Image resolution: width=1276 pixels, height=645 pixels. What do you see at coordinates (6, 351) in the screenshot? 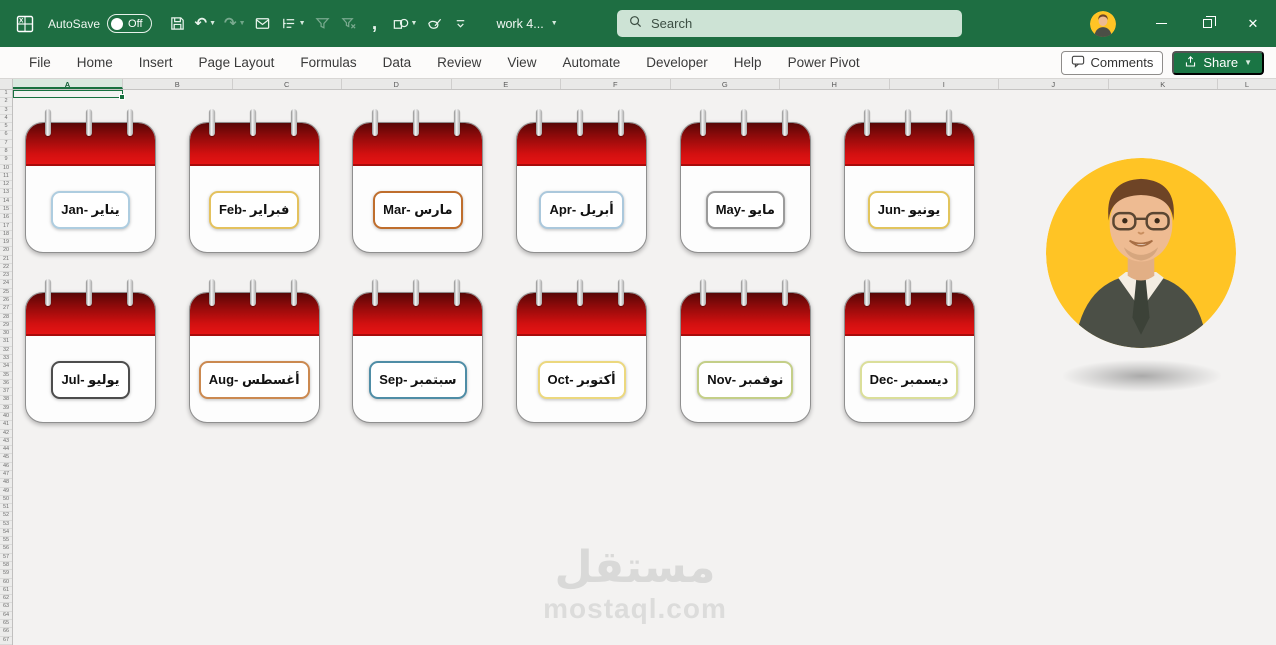
I see `row-header-32: 32` at bounding box center [6, 351].